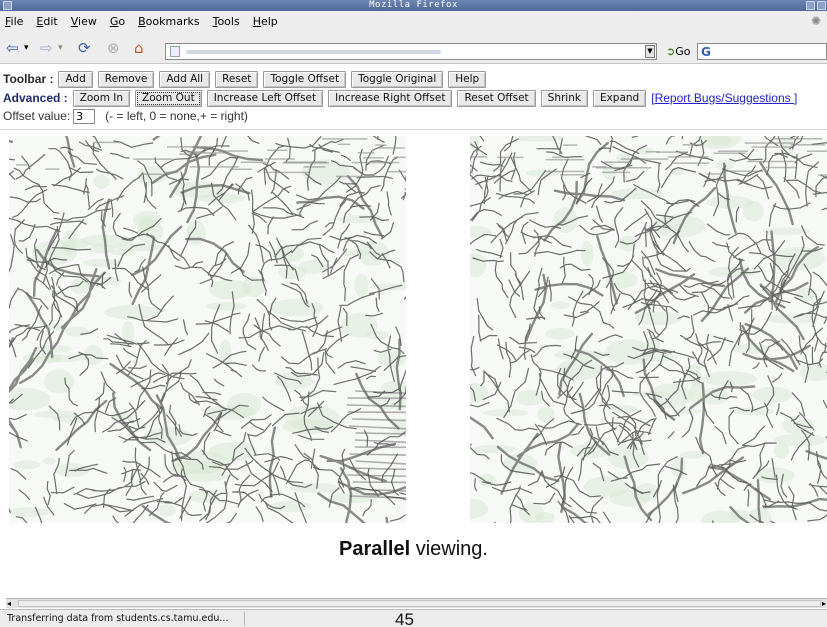 The width and height of the screenshot is (827, 627). I want to click on scroll-right-icon: ▸, so click(824, 603).